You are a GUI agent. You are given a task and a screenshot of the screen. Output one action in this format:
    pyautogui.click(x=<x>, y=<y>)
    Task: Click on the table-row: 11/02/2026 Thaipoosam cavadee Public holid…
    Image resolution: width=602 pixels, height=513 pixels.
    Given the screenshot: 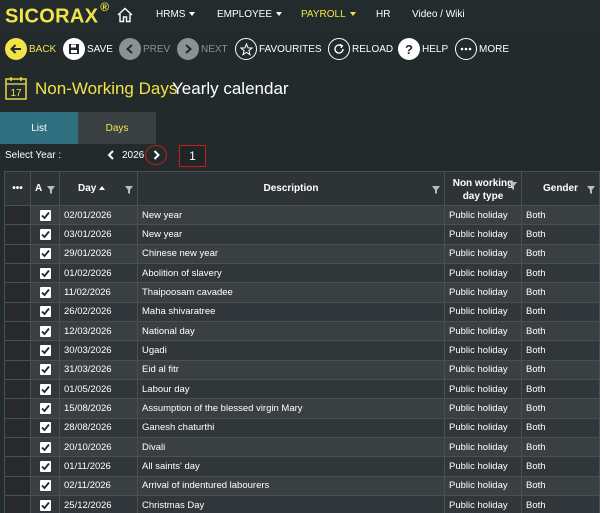 What is the action you would take?
    pyautogui.click(x=302, y=292)
    